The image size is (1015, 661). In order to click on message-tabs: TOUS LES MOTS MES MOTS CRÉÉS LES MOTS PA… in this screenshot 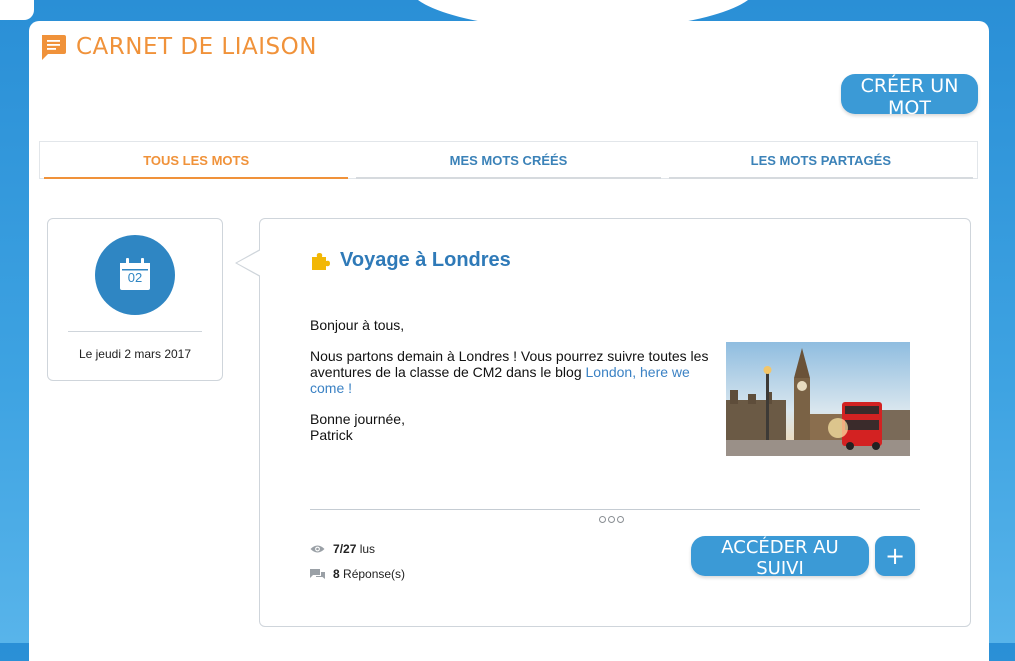, I will do `click(508, 160)`.